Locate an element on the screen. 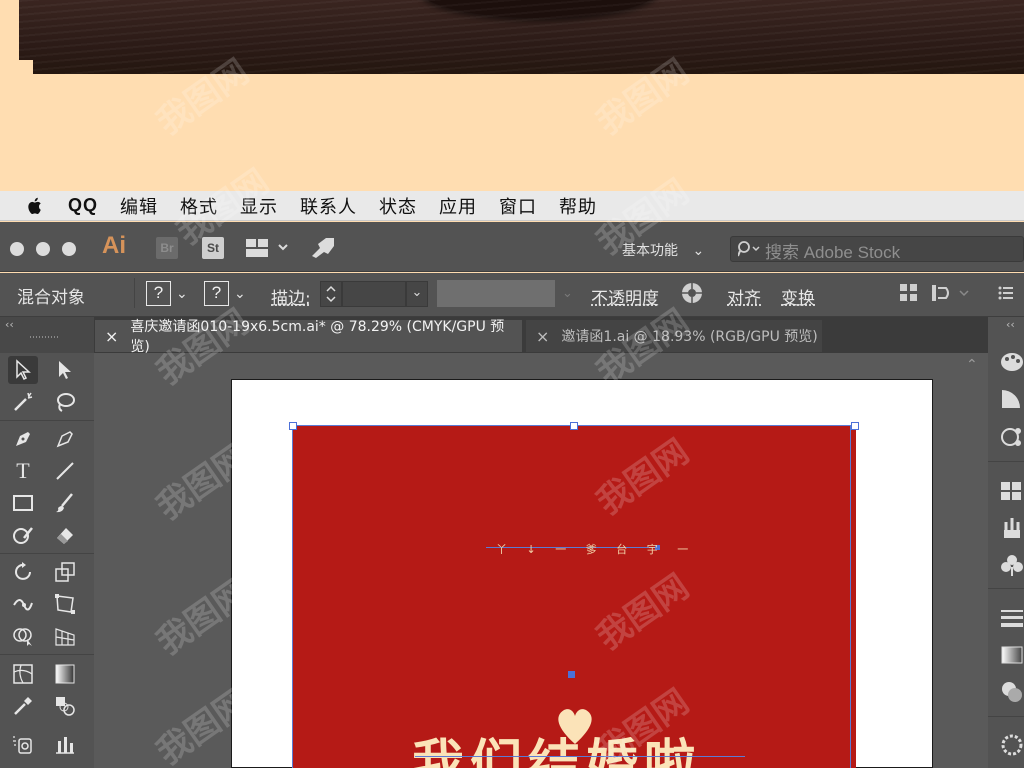 Image resolution: width=1024 pixels, height=768 pixels. collapse-panel-icon: ‹‹ is located at coordinates (9, 324).